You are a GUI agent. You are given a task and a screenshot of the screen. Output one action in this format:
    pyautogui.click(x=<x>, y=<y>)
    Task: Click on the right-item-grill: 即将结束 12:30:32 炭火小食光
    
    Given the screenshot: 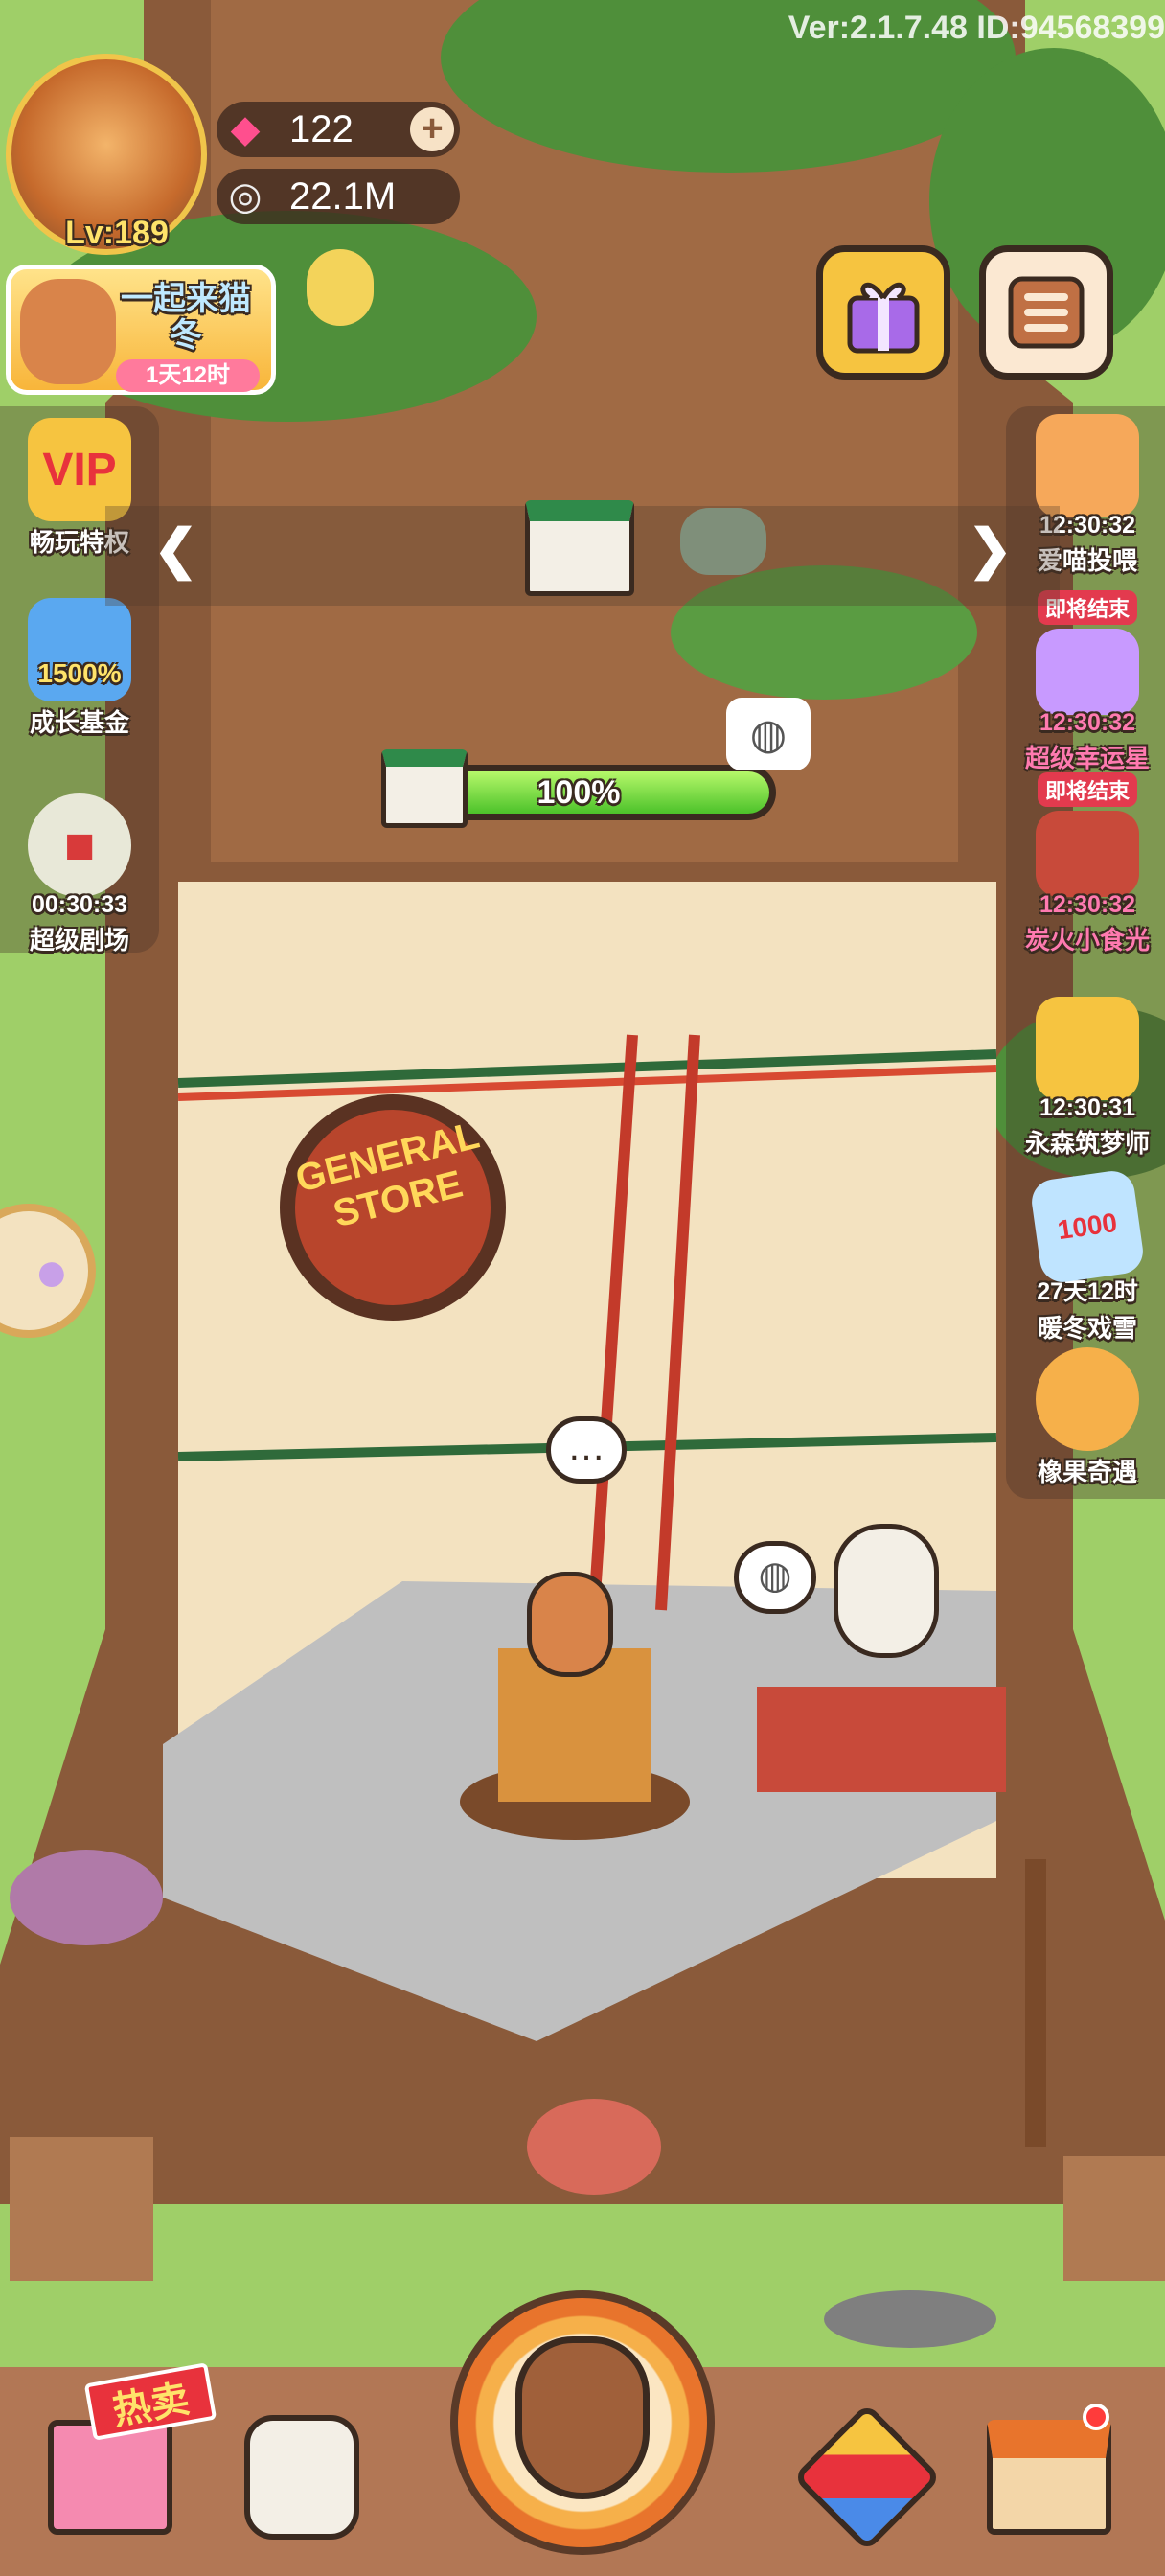 What is the action you would take?
    pyautogui.click(x=1087, y=864)
    